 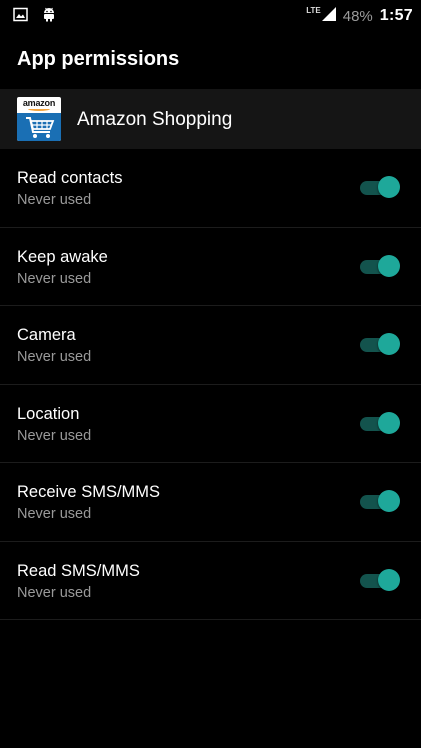 What do you see at coordinates (62, 256) in the screenshot?
I see `permission-label: Keep awake` at bounding box center [62, 256].